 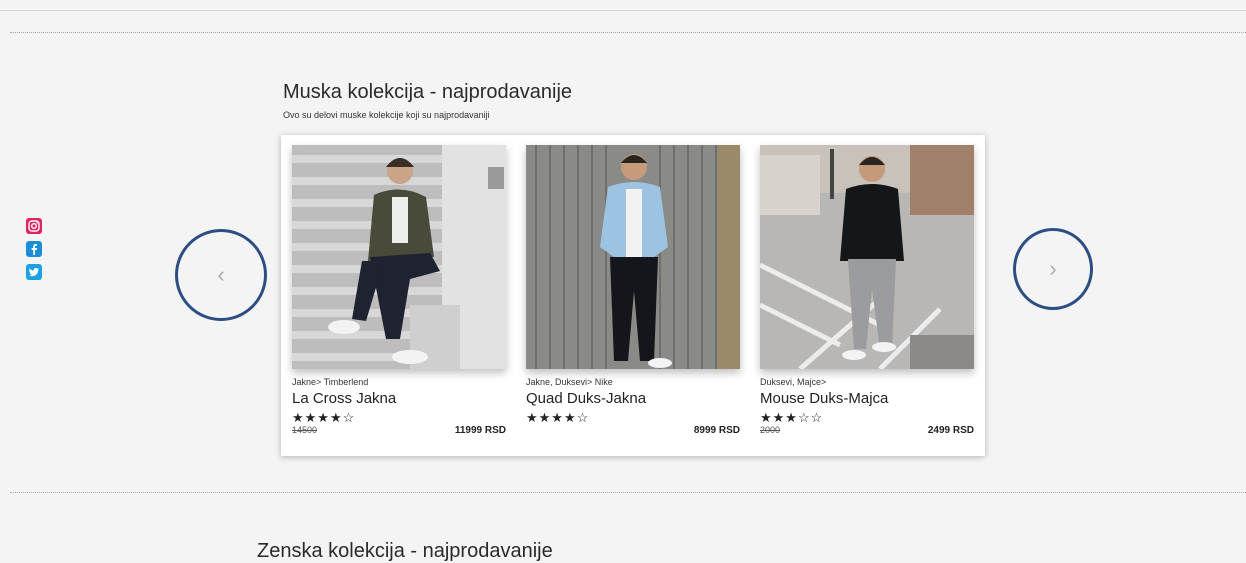 I want to click on product-category: Jakne, Duksevi> Nike, so click(x=569, y=382).